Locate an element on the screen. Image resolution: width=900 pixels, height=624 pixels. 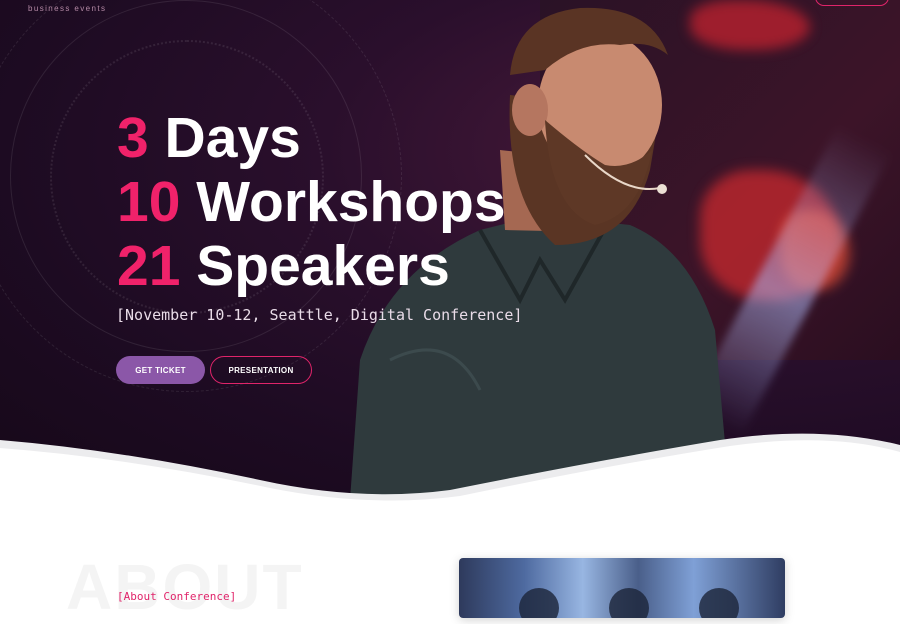
headline-text: Days is located at coordinates (224, 138).